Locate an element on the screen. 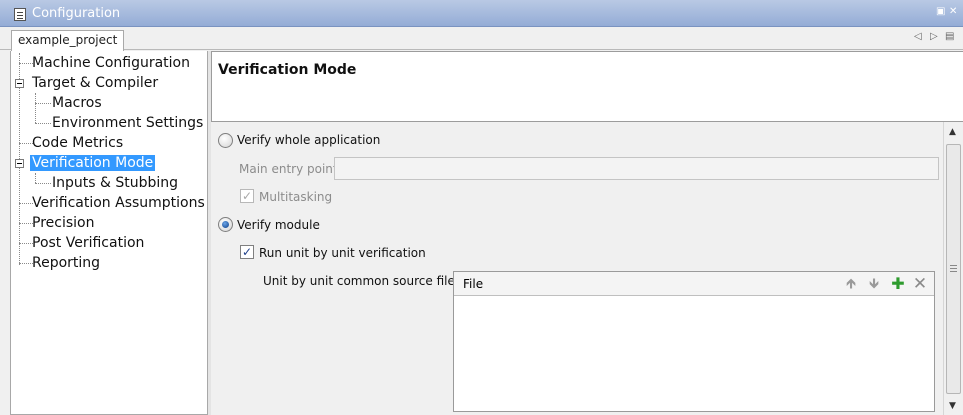 This screenshot has height=415, width=963. main-entry-point-label: Main entry point is located at coordinates (288, 169).